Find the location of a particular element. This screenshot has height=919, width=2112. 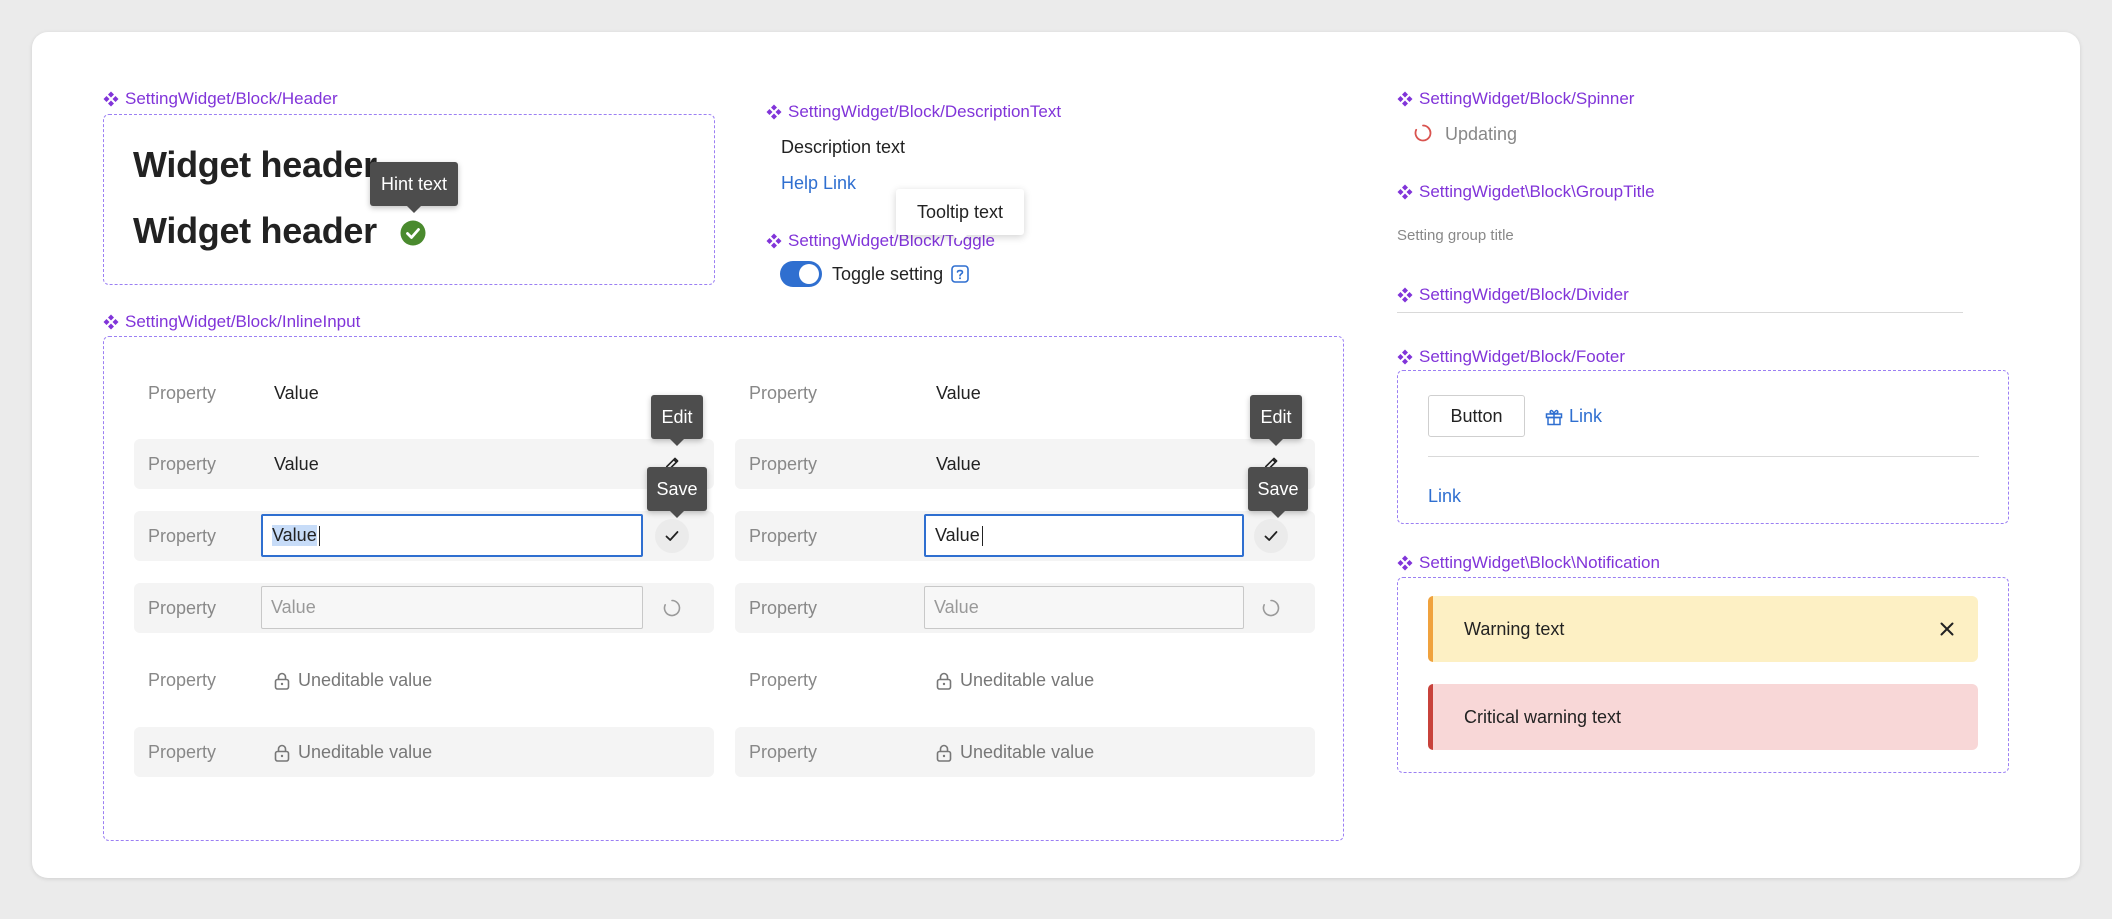

group-title-component-label-text: SettingWigdet\Block\GroupTitle is located at coordinates (1537, 191).